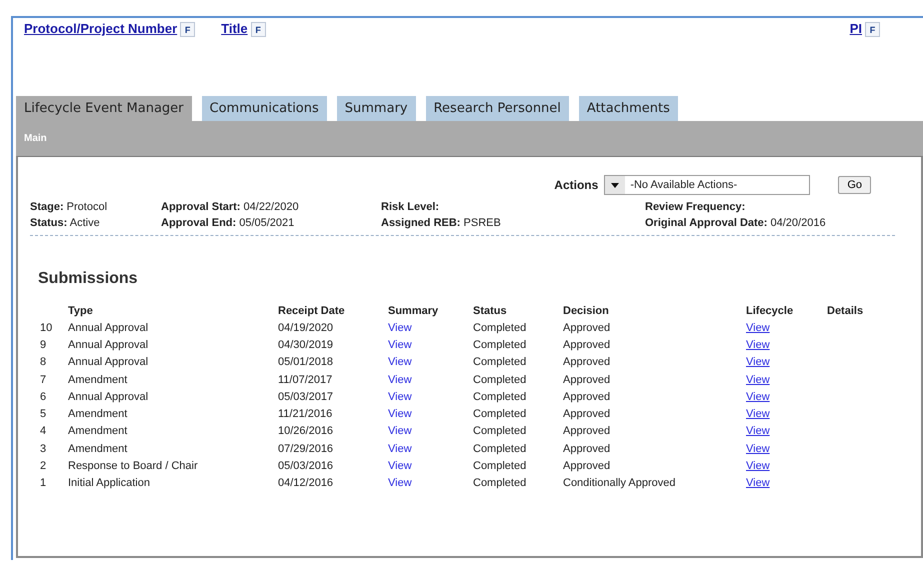 Image resolution: width=923 pixels, height=562 pixels. I want to click on table-cell: 05/03/2016, so click(333, 466).